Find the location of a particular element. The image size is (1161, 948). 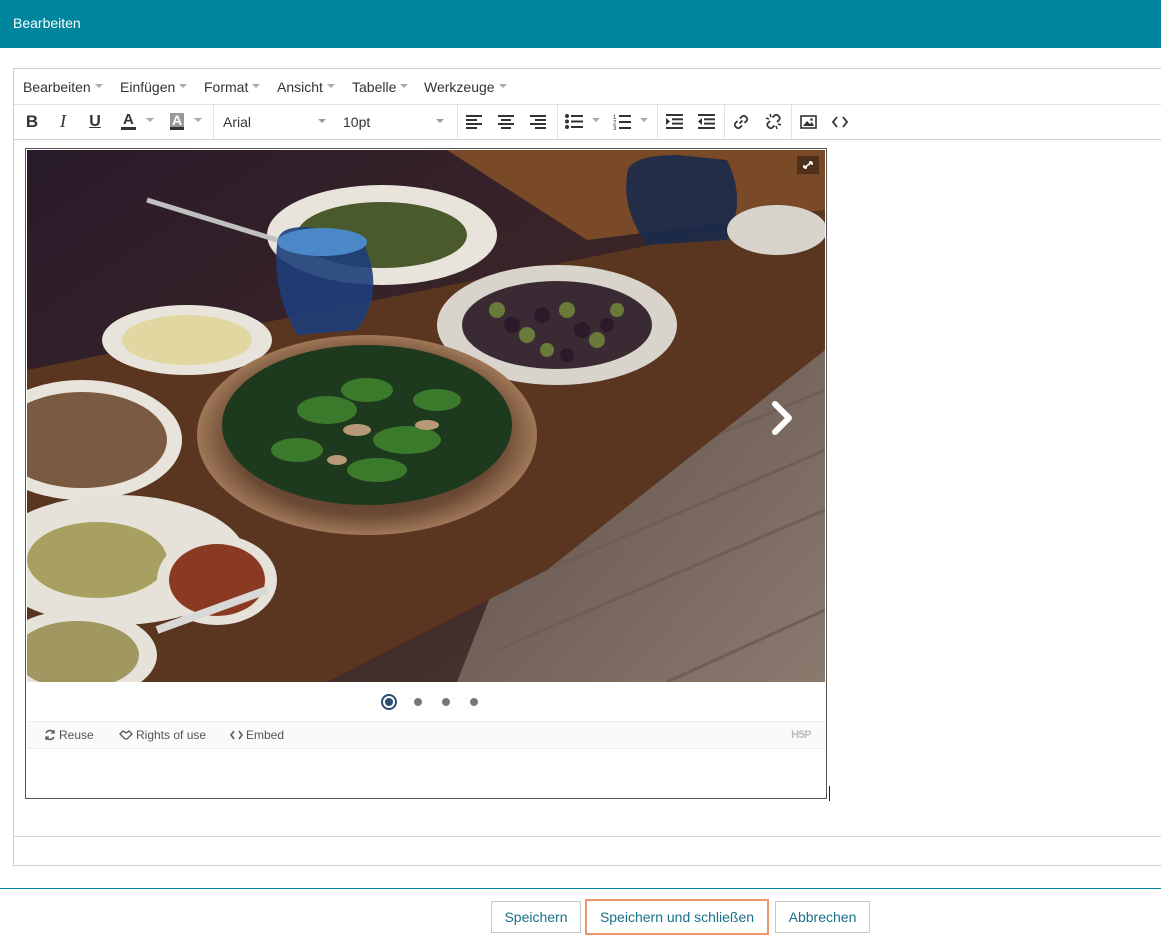

menu-tabelle: Tabelle is located at coordinates (380, 87).